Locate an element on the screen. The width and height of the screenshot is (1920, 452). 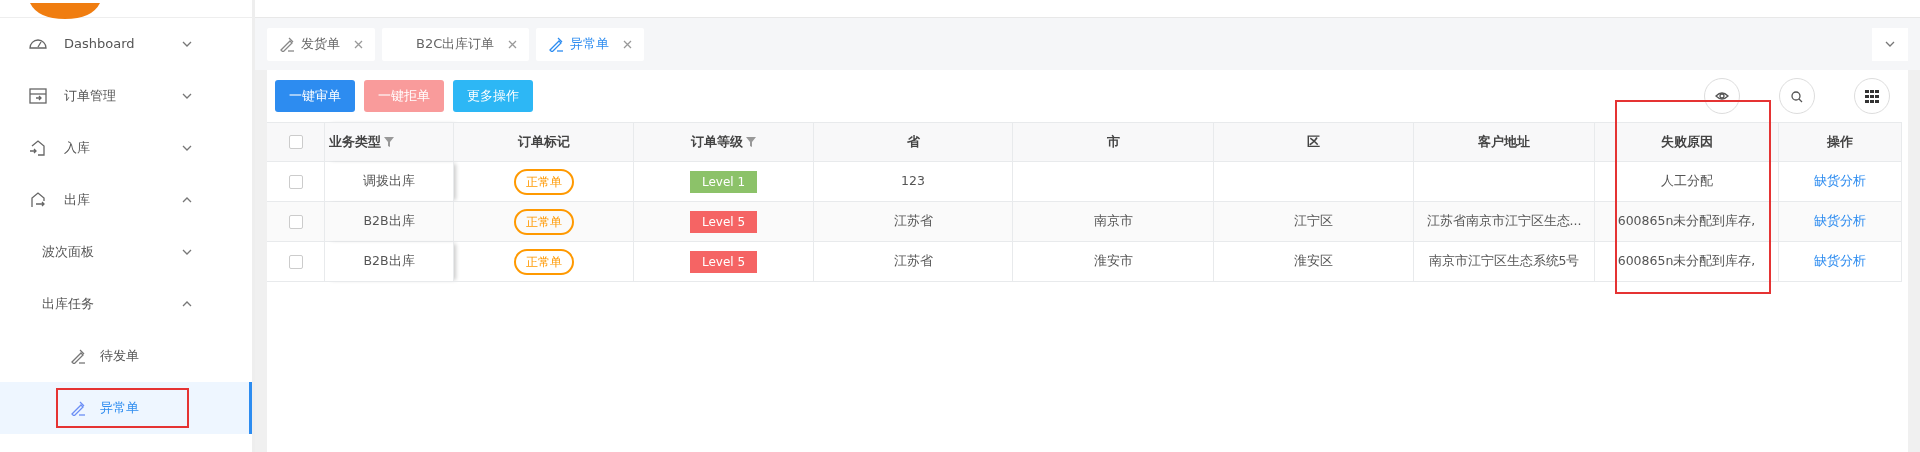
sidebar-item: 出库任务 is located at coordinates (126, 304).